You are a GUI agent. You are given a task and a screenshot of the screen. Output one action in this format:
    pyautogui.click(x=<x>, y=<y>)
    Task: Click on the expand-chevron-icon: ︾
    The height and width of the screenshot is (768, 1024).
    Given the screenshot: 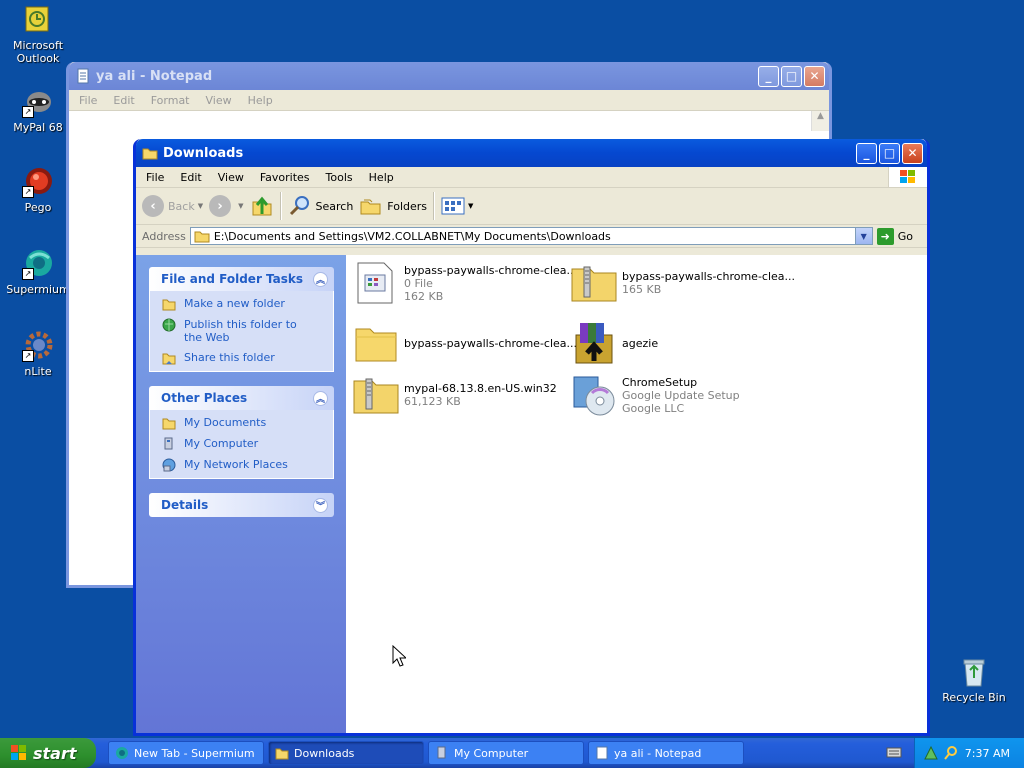 What is the action you would take?
    pyautogui.click(x=320, y=505)
    